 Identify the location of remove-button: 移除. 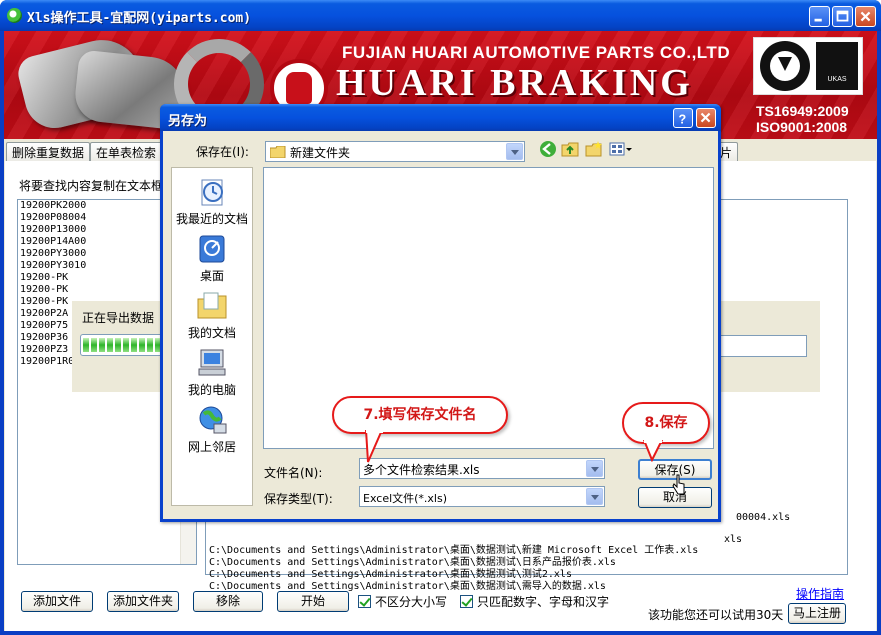
(228, 601).